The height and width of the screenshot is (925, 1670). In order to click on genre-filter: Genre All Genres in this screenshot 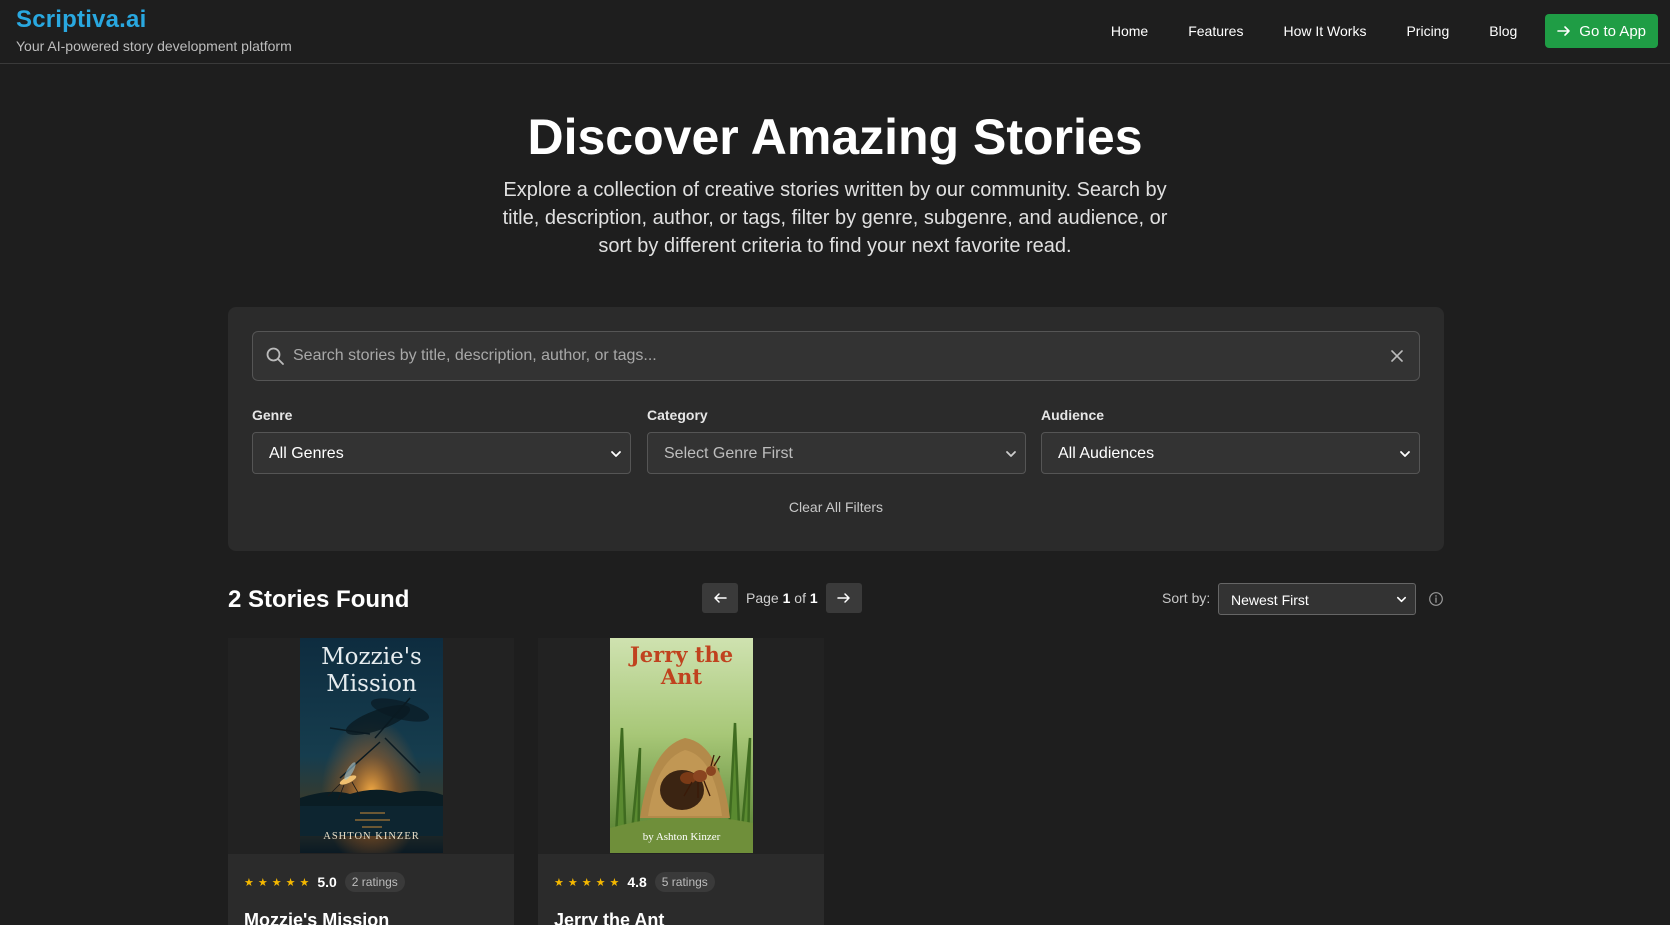, I will do `click(441, 440)`.